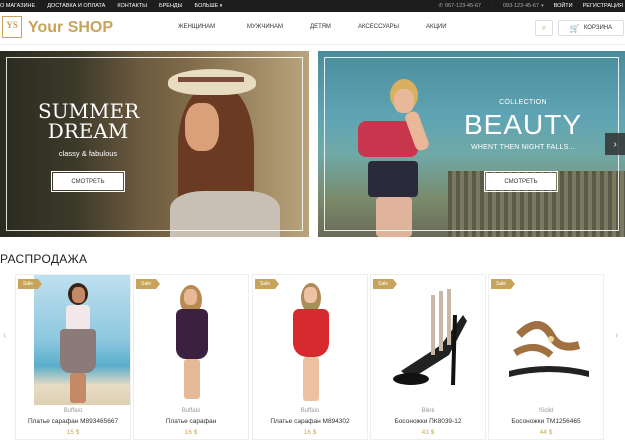 This screenshot has height=440, width=625. I want to click on register-link: РЕГИСТРАЦИЯ, so click(603, 6).